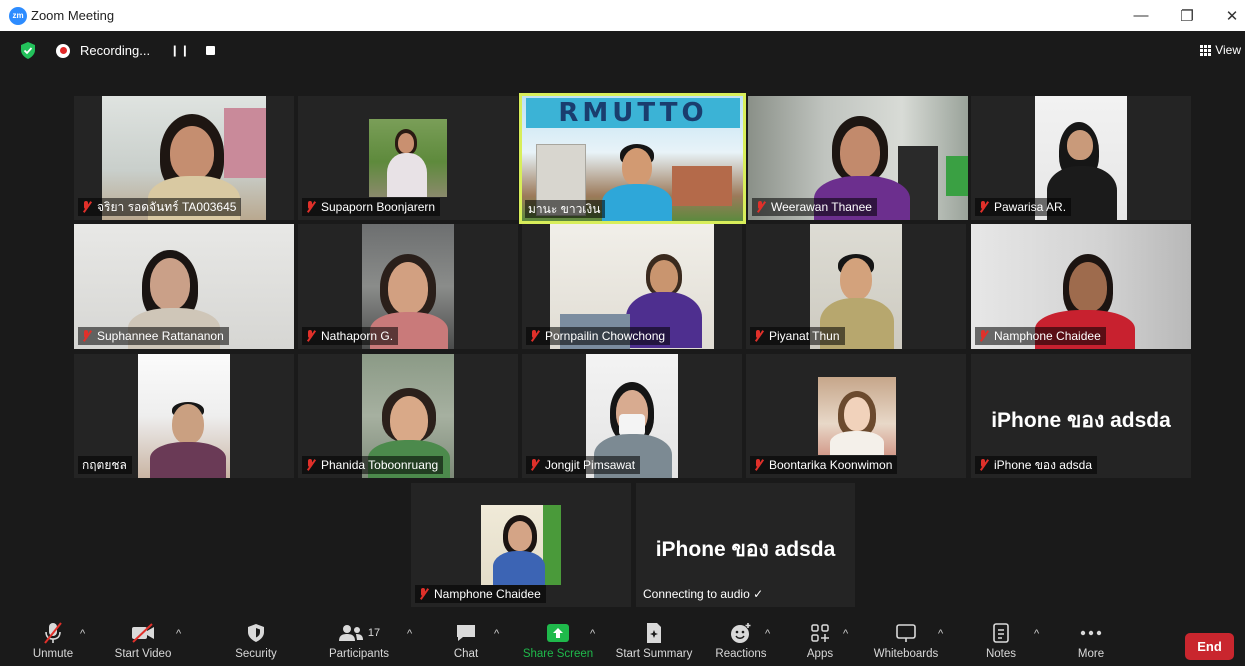 The height and width of the screenshot is (666, 1245). I want to click on participant-tile: Phanida Toboonruang, so click(408, 416).